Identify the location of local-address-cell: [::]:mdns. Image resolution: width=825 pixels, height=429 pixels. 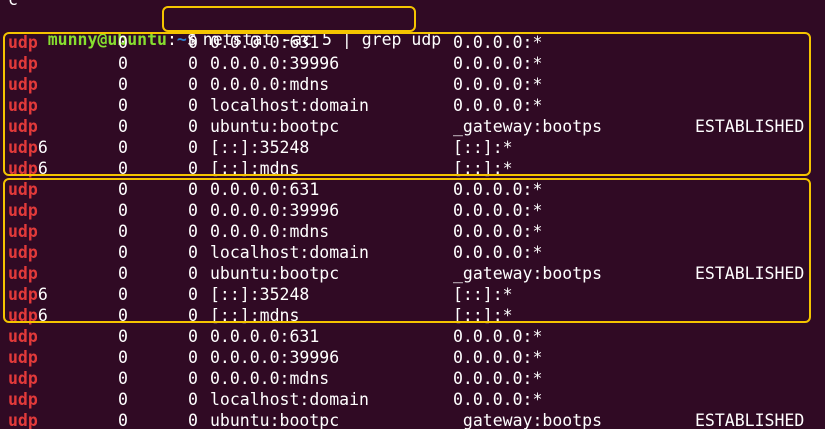
(255, 168).